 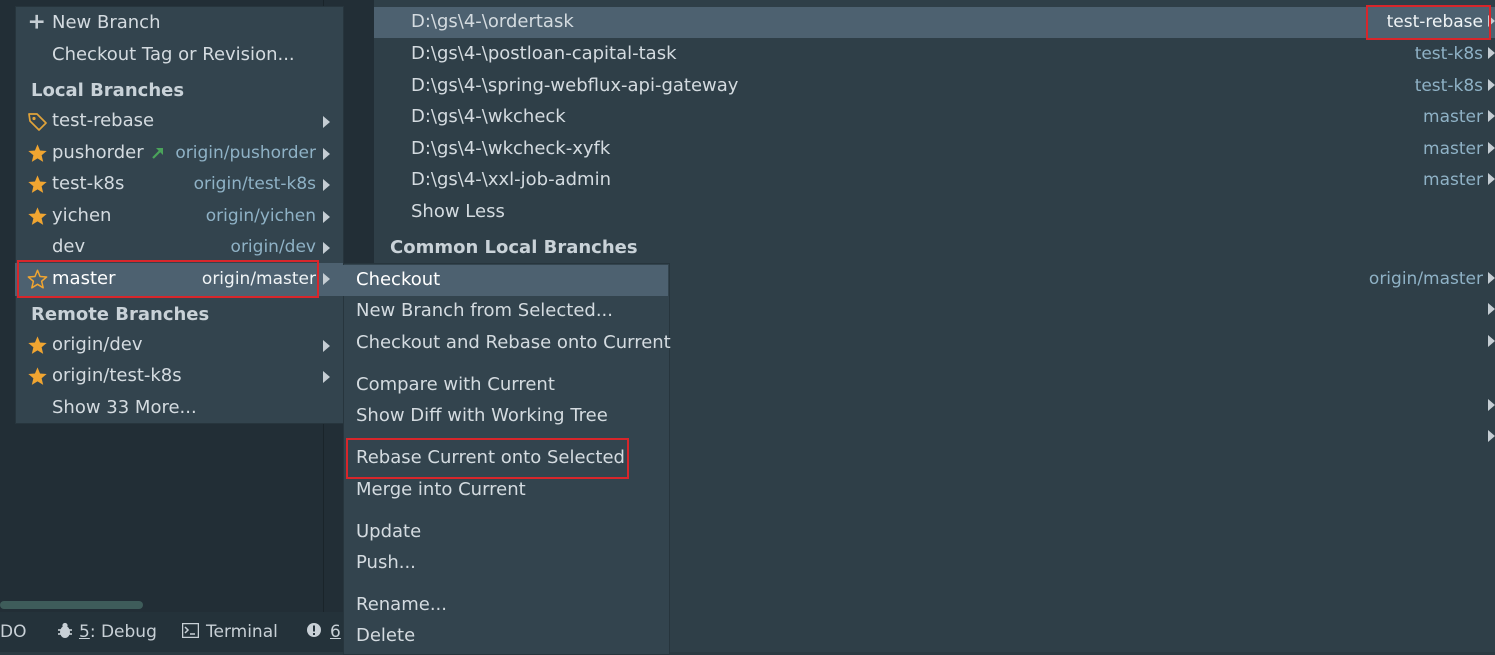 I want to click on menu-item-label: Checkout and Rebase onto Current, so click(x=513, y=342).